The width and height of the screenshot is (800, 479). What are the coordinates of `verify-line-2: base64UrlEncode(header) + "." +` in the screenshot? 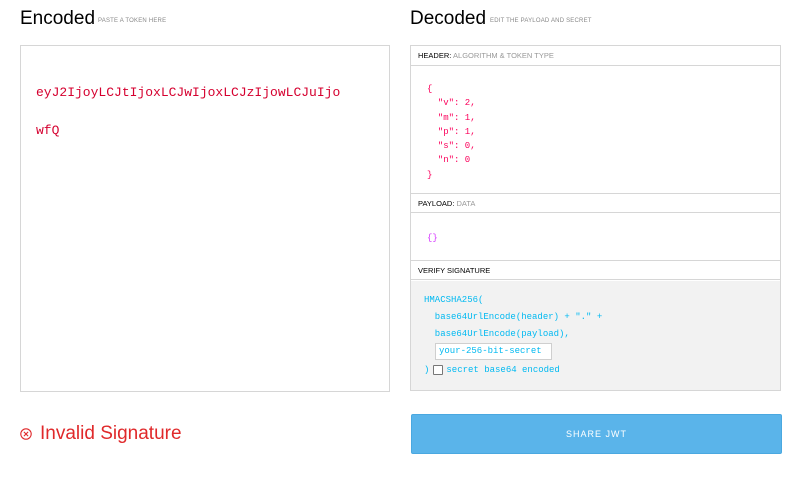 It's located at (513, 317).